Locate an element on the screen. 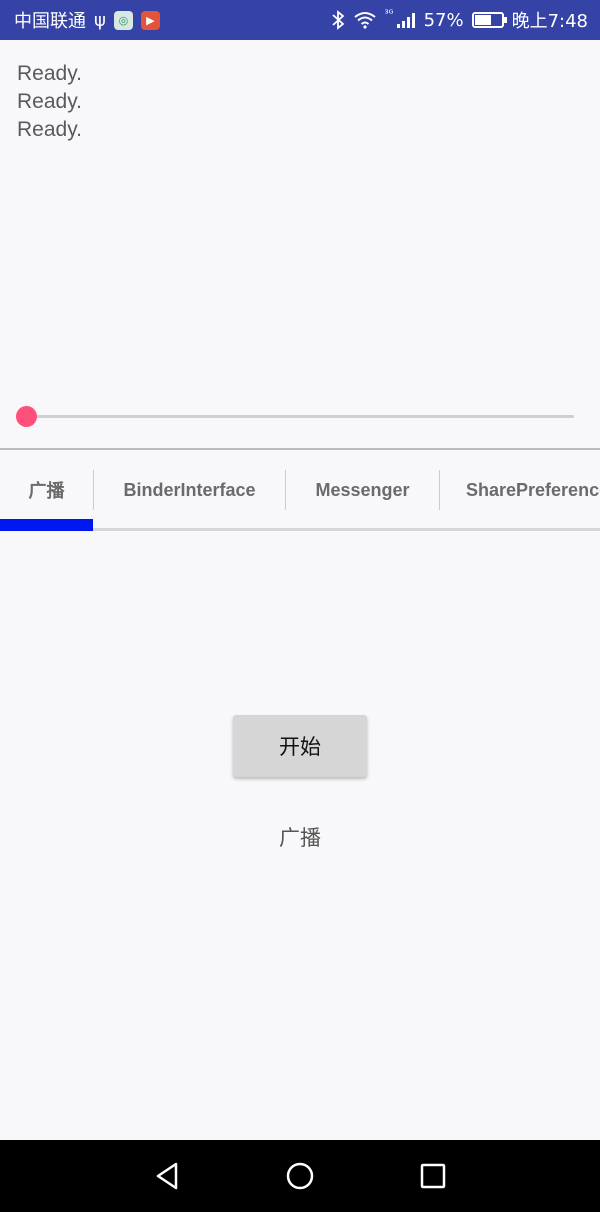  back-icon is located at coordinates (168, 1176).